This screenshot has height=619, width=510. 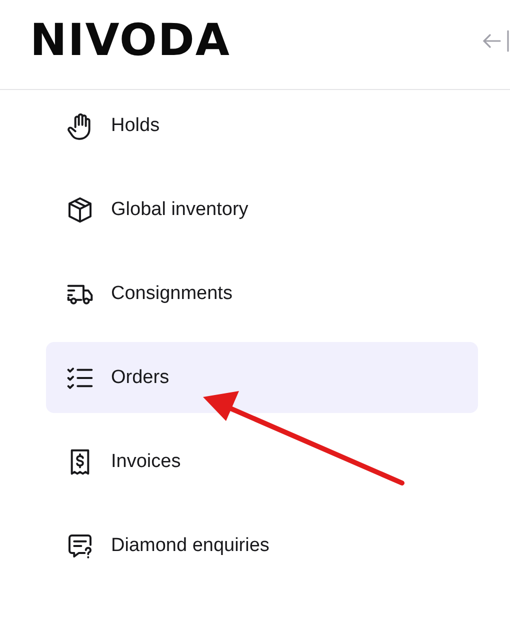 I want to click on nav-item: Global inventory, so click(x=262, y=209).